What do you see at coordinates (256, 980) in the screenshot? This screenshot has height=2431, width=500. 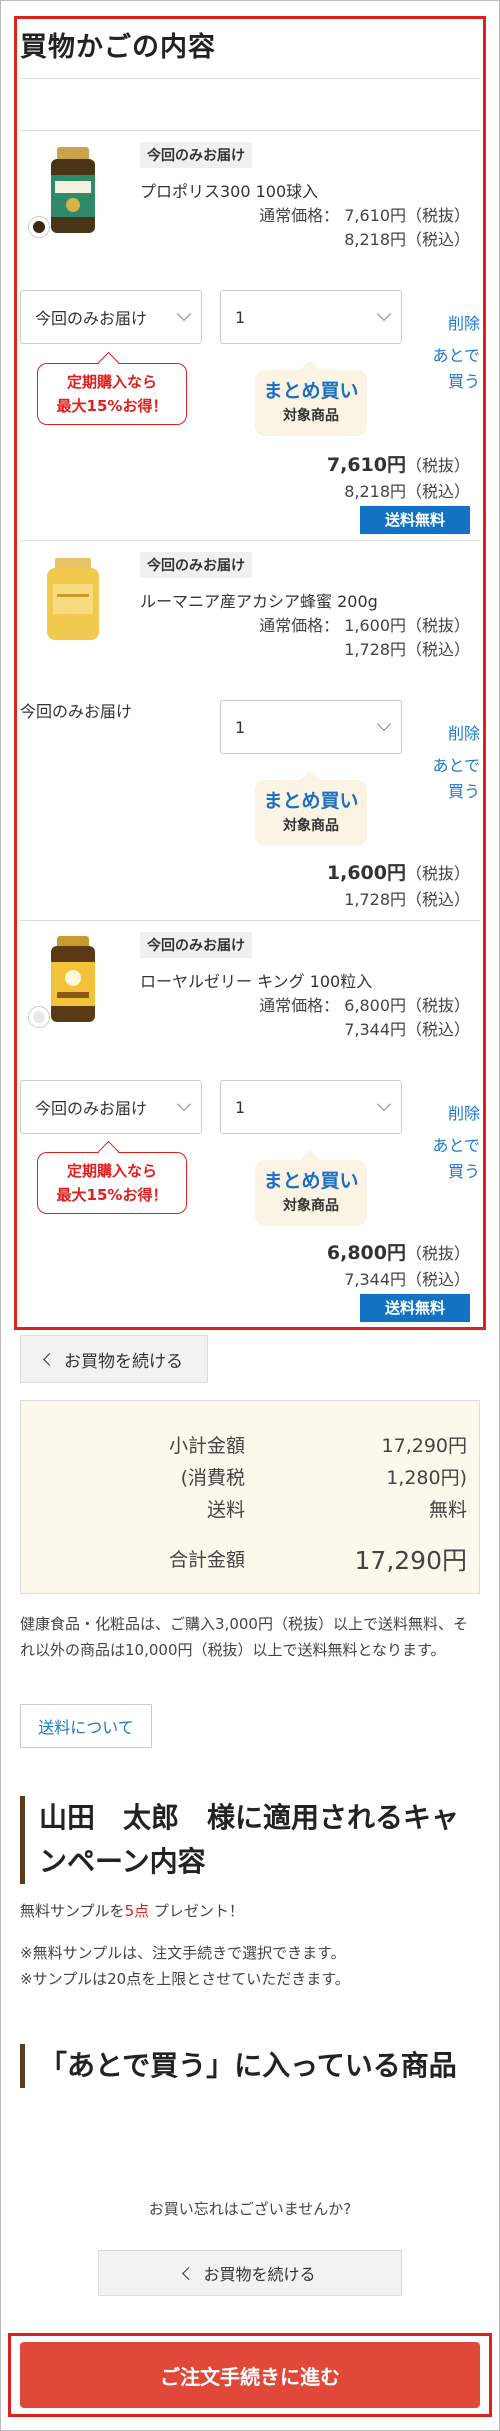 I see `product-name: ローヤルゼリー キング 100粒入` at bounding box center [256, 980].